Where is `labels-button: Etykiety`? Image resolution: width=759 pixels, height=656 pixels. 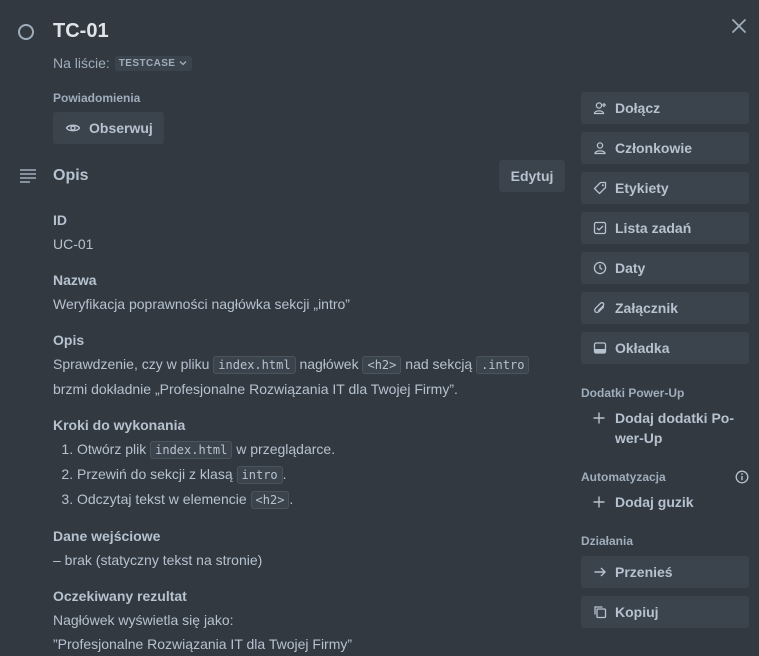
labels-button: Etykiety is located at coordinates (665, 188).